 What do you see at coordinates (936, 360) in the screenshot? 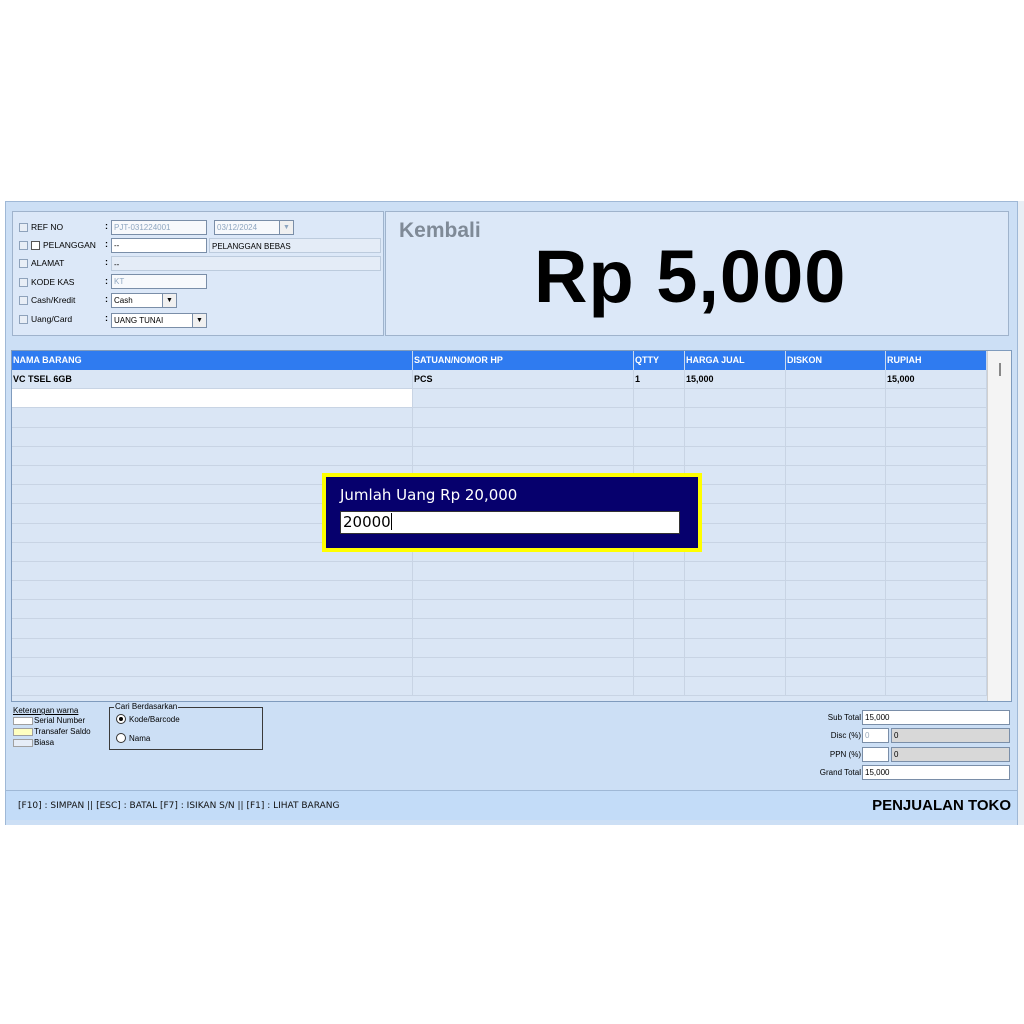
I see `column-header-rupiah: RUPIAH` at bounding box center [936, 360].